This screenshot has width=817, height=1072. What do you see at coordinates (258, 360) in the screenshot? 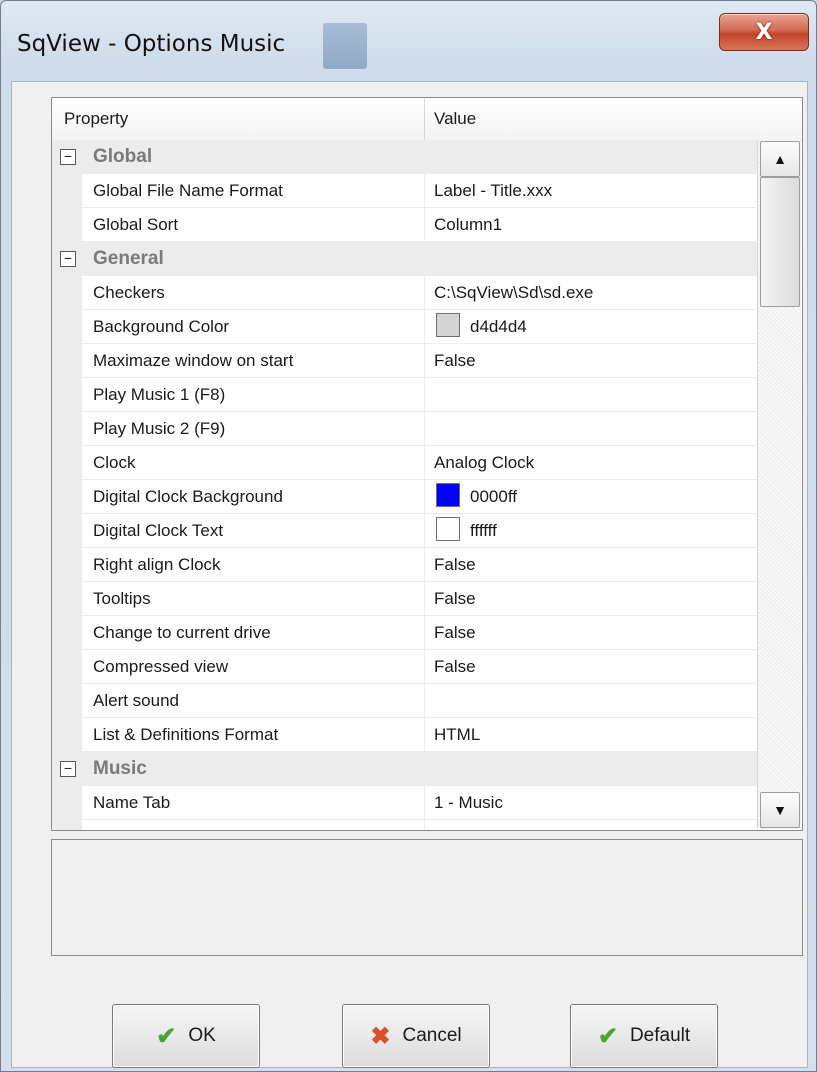
I see `property-name: Maximaze window on start` at bounding box center [258, 360].